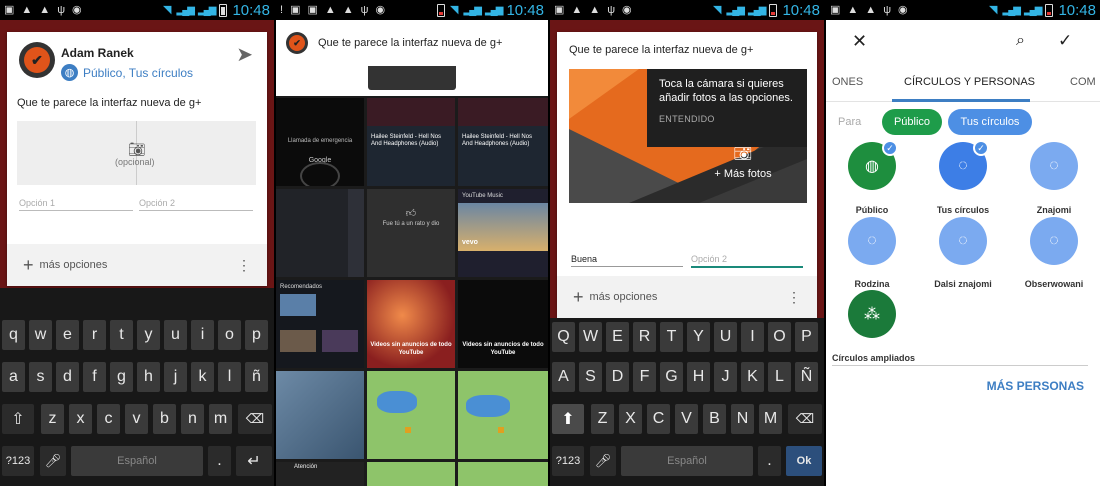 This screenshot has height=486, width=1100. What do you see at coordinates (743, 162) in the screenshot?
I see `add-more-photos-button: 📷︎ + Más fotos` at bounding box center [743, 162].